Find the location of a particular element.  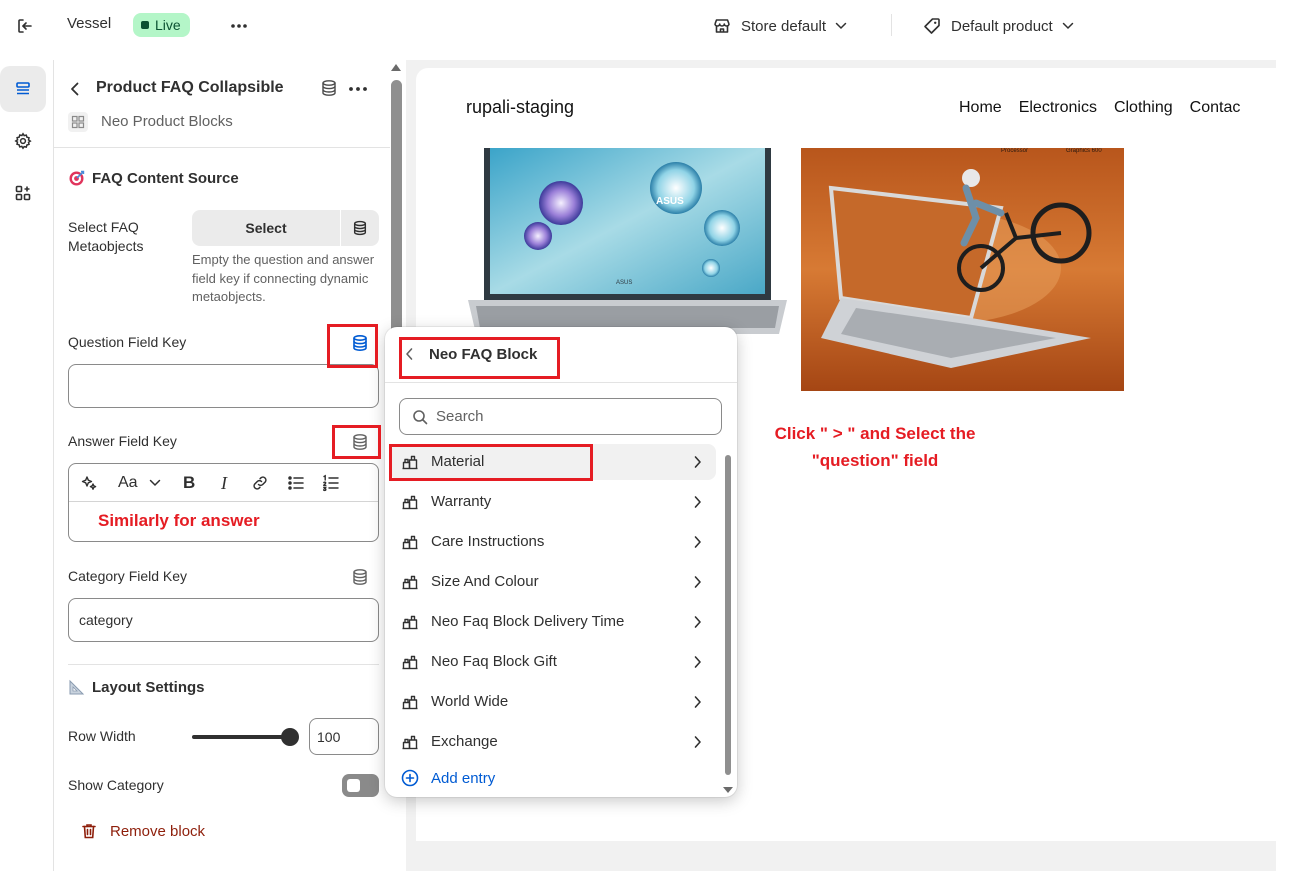

metaobject-item-neo-faq-block-gift: Neo Faq Block Gift is located at coordinates (553, 662).